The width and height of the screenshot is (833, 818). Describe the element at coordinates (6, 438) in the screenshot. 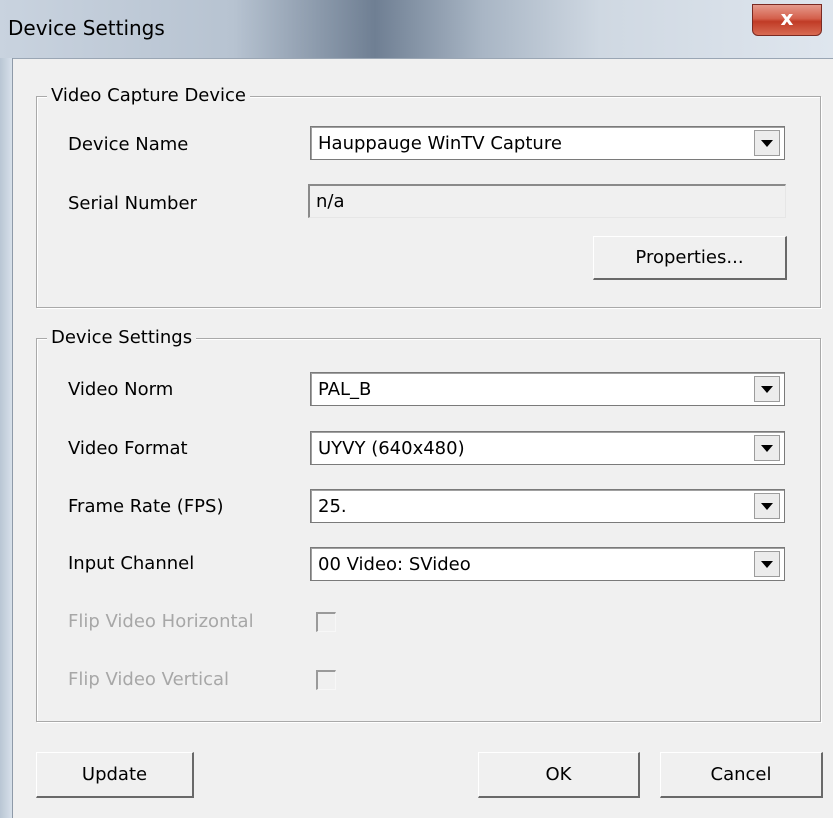

I see `window-frame` at that location.